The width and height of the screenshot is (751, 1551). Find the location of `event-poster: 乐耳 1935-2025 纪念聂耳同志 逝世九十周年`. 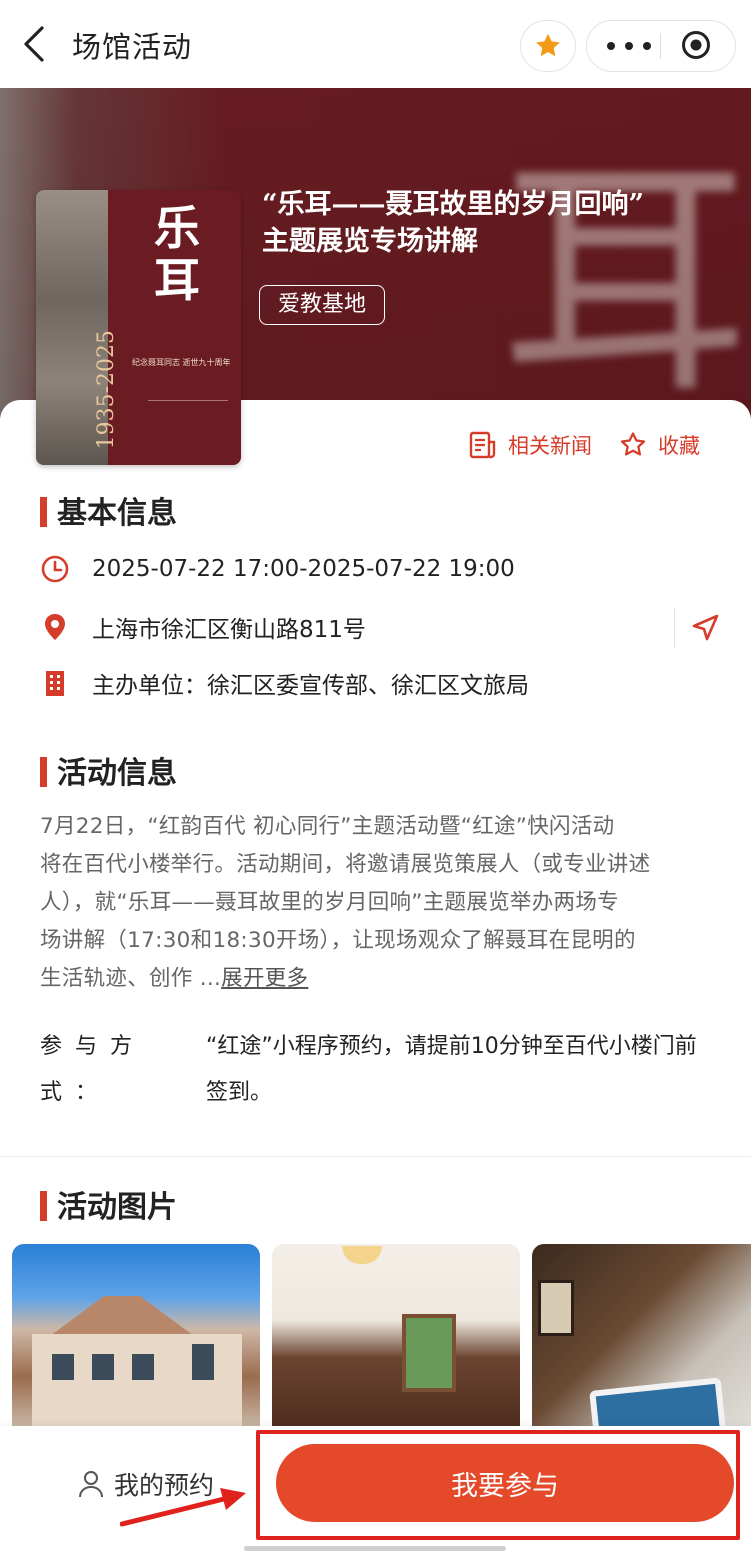

event-poster: 乐耳 1935-2025 纪念聂耳同志 逝世九十周年 is located at coordinates (138, 327).